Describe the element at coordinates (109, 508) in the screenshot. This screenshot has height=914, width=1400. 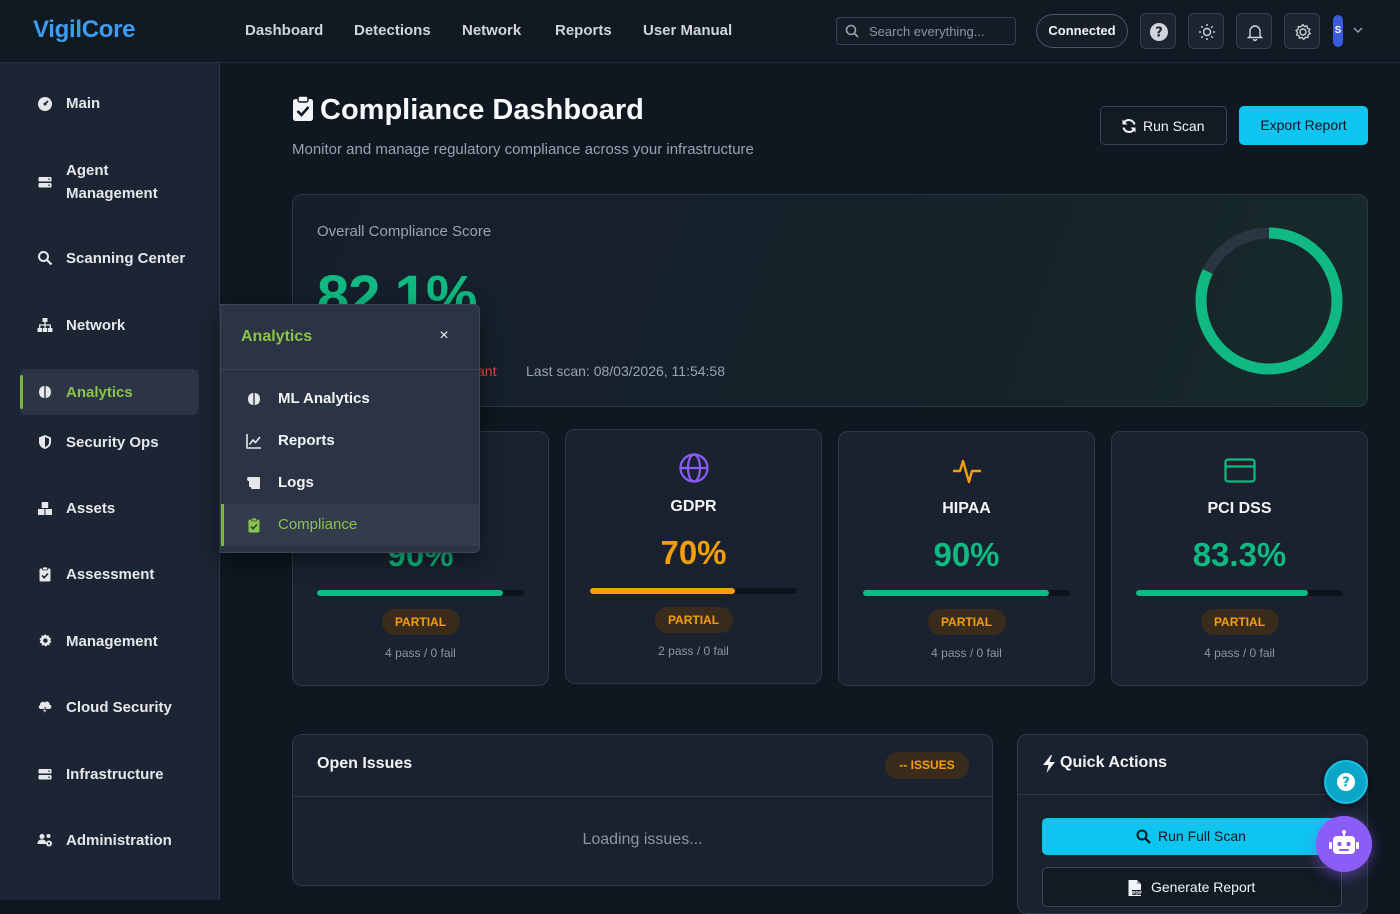
I see `sidebar-item-assets: Assets` at that location.